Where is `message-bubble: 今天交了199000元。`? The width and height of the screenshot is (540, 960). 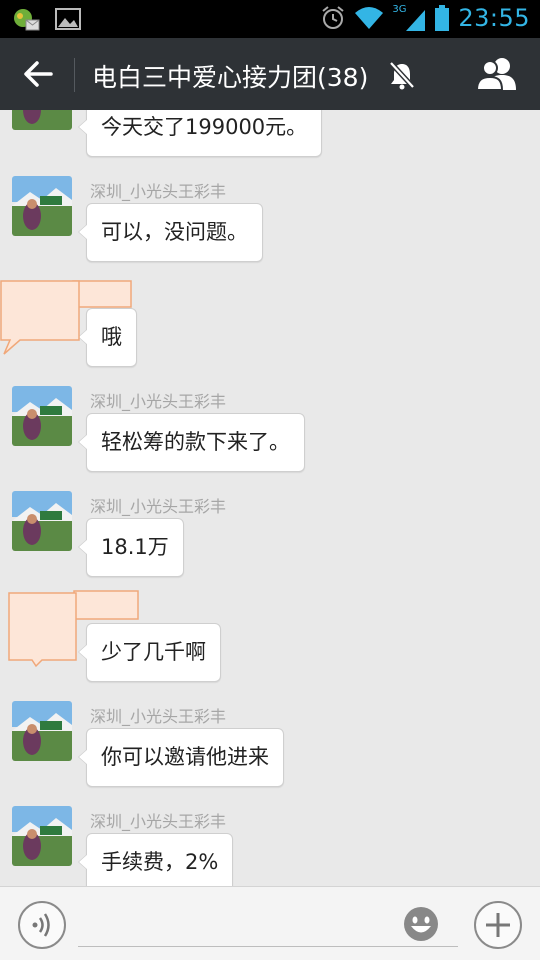 message-bubble: 今天交了199000元。 is located at coordinates (200, 133).